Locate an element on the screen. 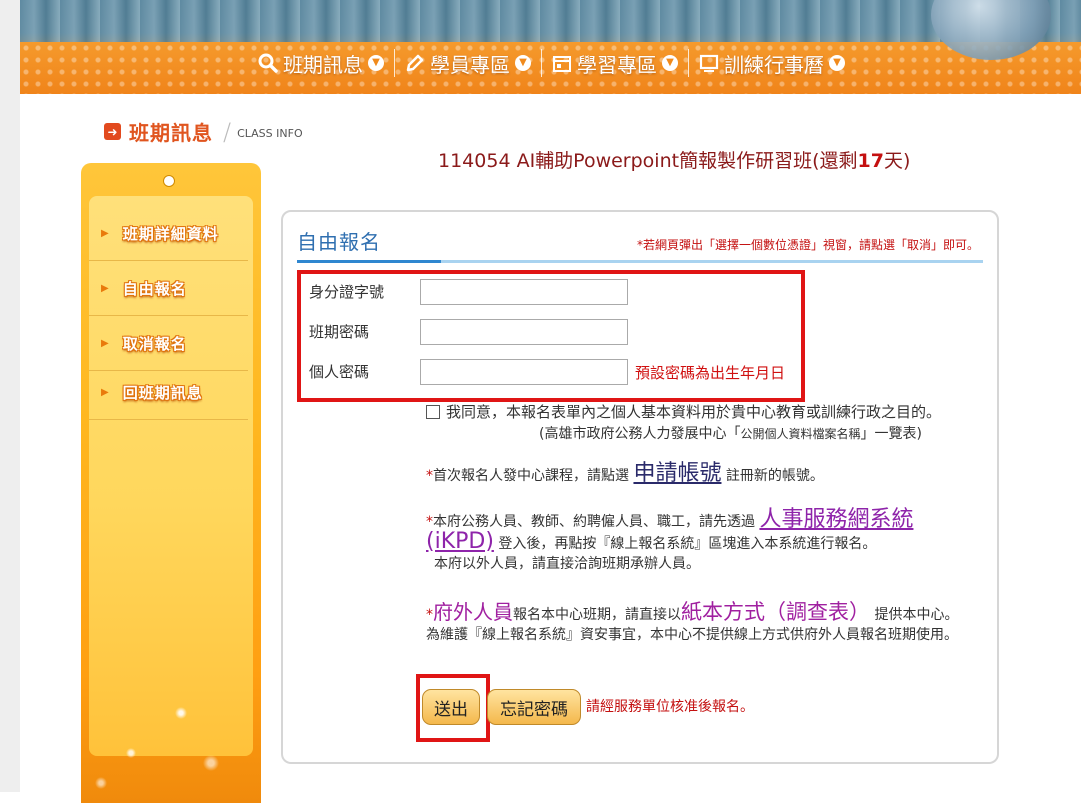  sidebar-item-cancel-registration: ▶ 取消報名 is located at coordinates (168, 343).